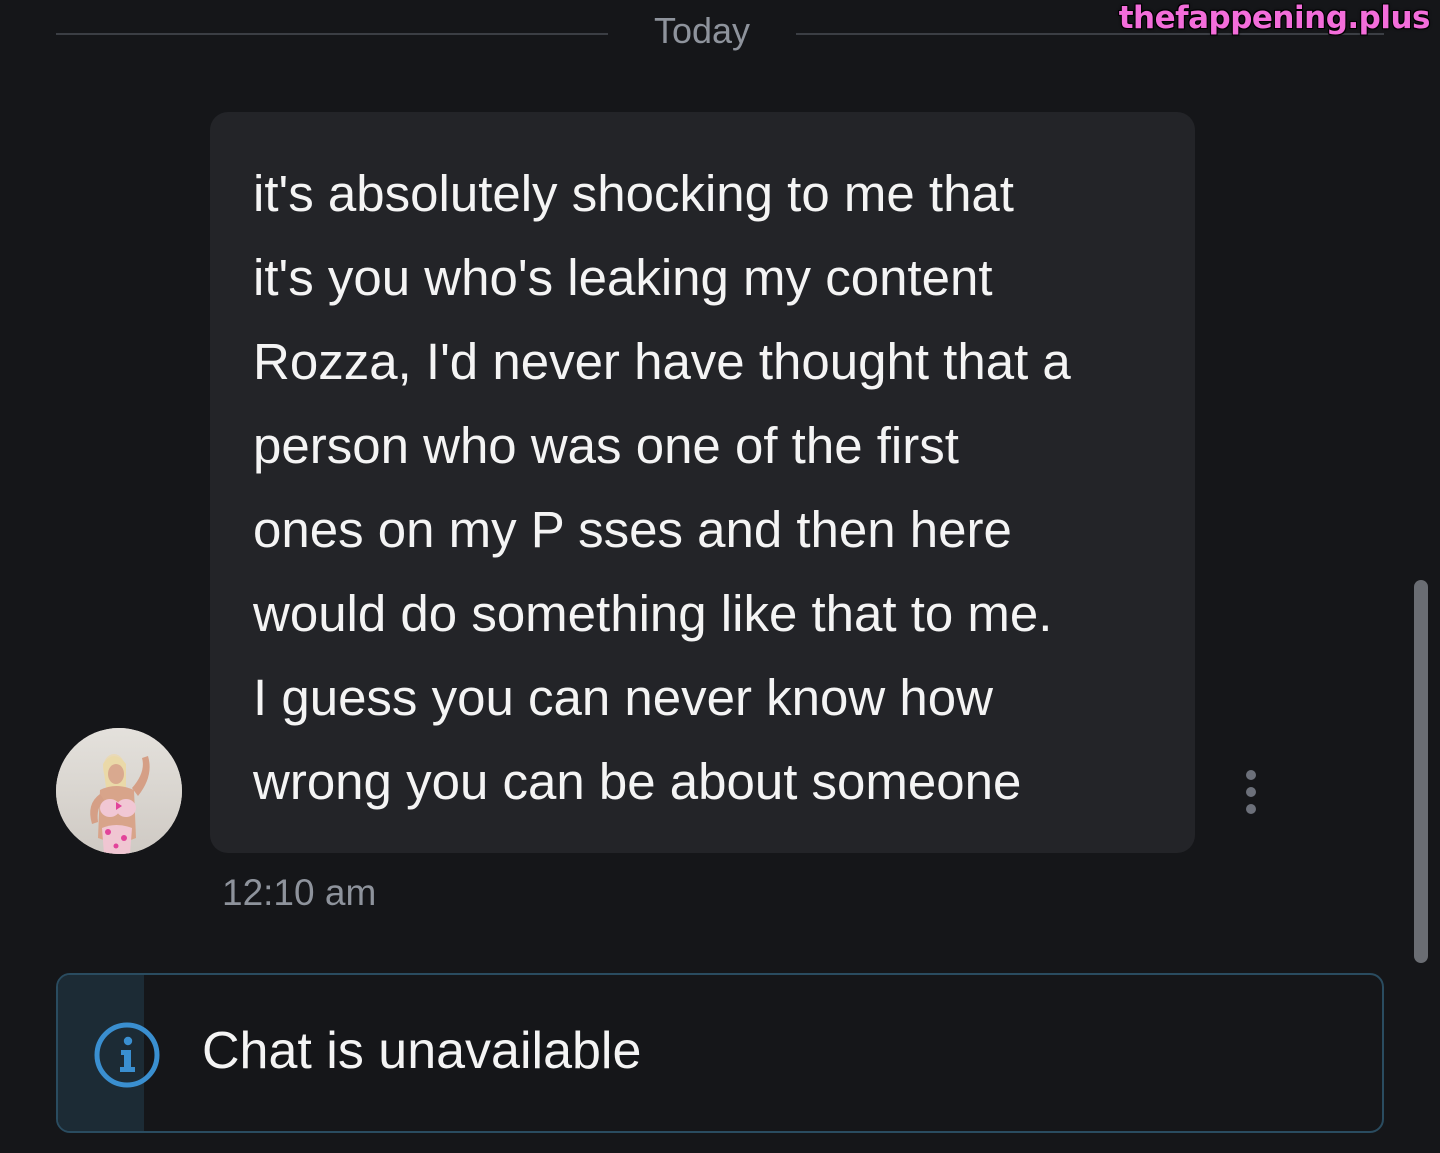  What do you see at coordinates (299, 892) in the screenshot?
I see `message-timestamp: 12:10 am` at bounding box center [299, 892].